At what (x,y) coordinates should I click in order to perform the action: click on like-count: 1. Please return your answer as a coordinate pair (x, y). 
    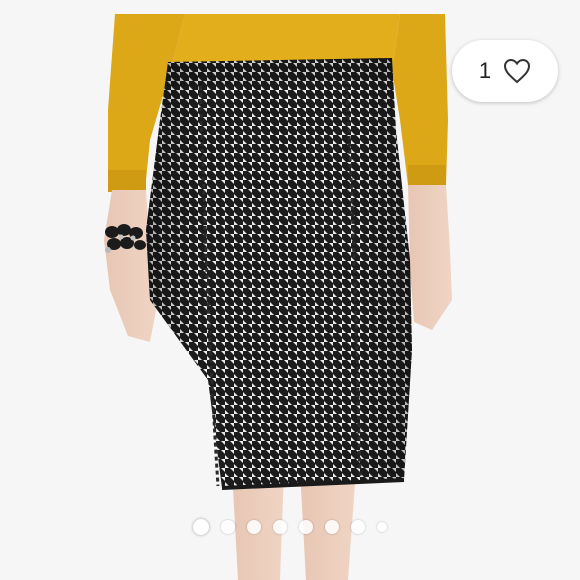
    Looking at the image, I should click on (485, 70).